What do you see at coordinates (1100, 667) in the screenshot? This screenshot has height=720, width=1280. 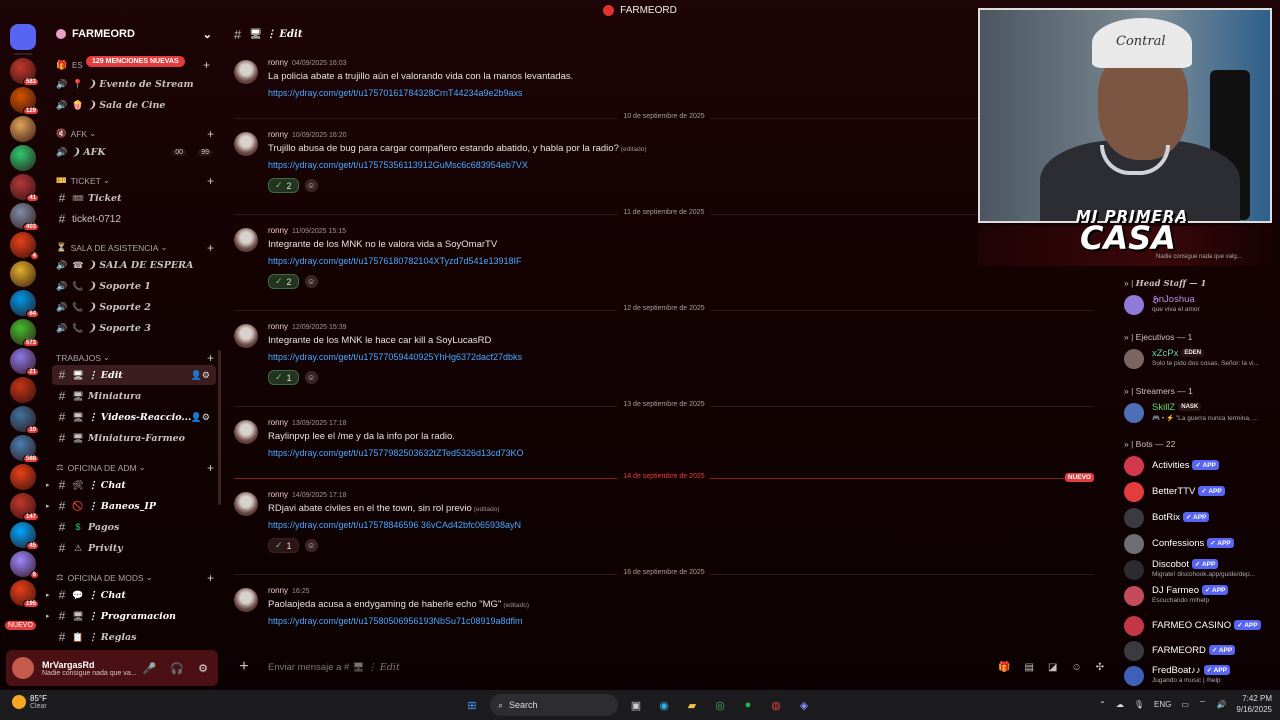 I see `apps-icon: ✣` at bounding box center [1100, 667].